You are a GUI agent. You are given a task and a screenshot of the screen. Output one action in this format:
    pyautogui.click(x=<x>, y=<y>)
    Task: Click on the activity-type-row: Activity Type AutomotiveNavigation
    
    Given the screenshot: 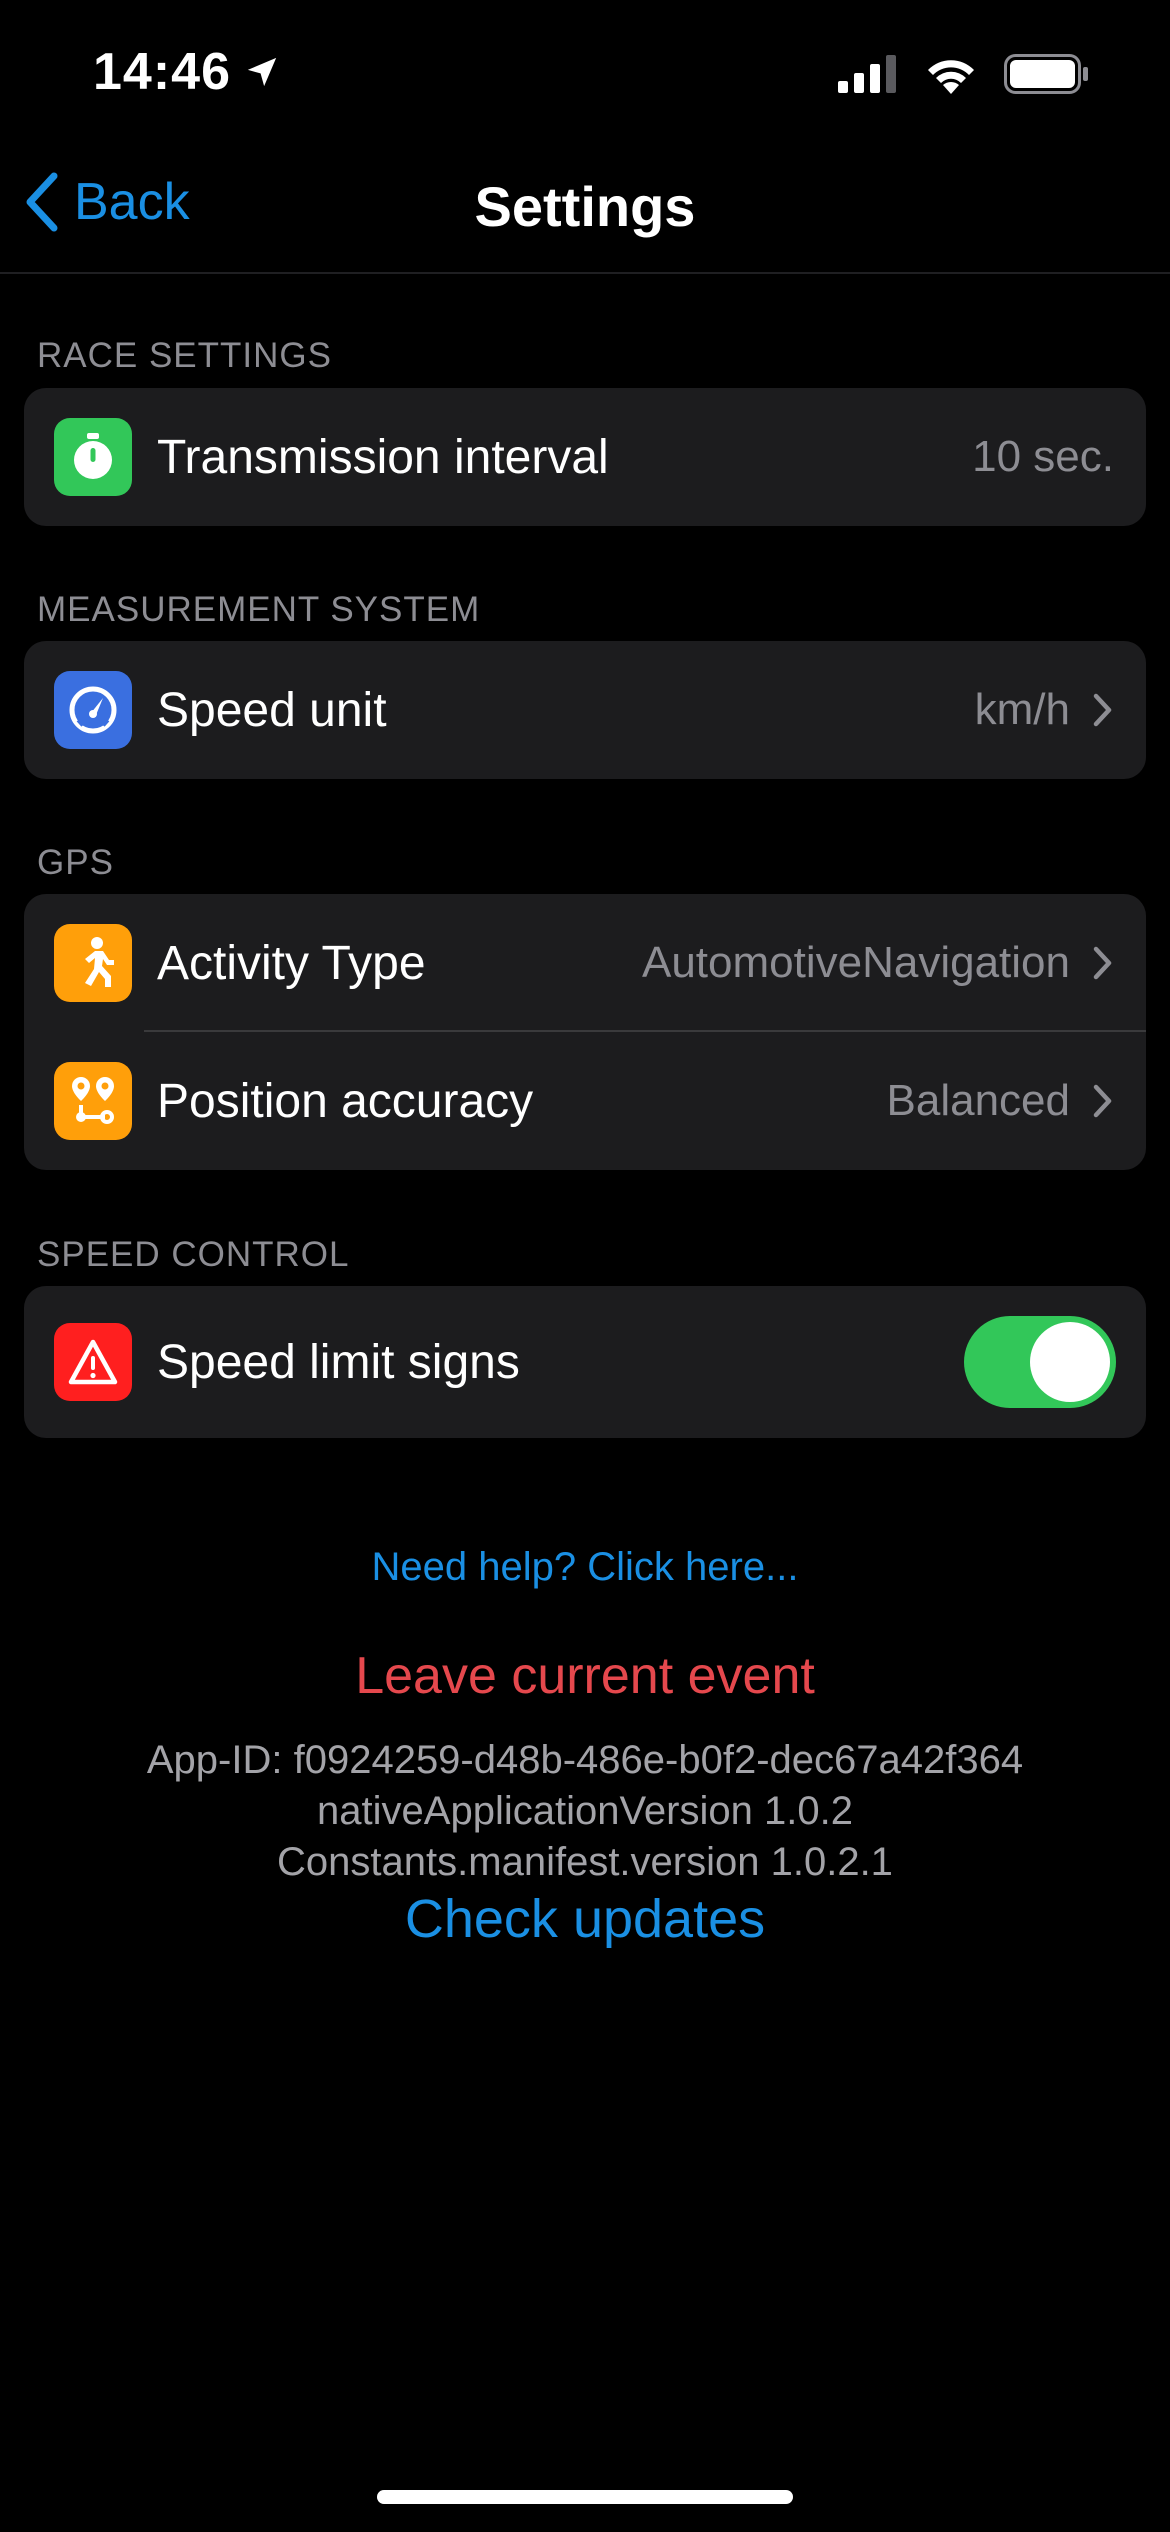 What is the action you would take?
    pyautogui.click(x=585, y=963)
    